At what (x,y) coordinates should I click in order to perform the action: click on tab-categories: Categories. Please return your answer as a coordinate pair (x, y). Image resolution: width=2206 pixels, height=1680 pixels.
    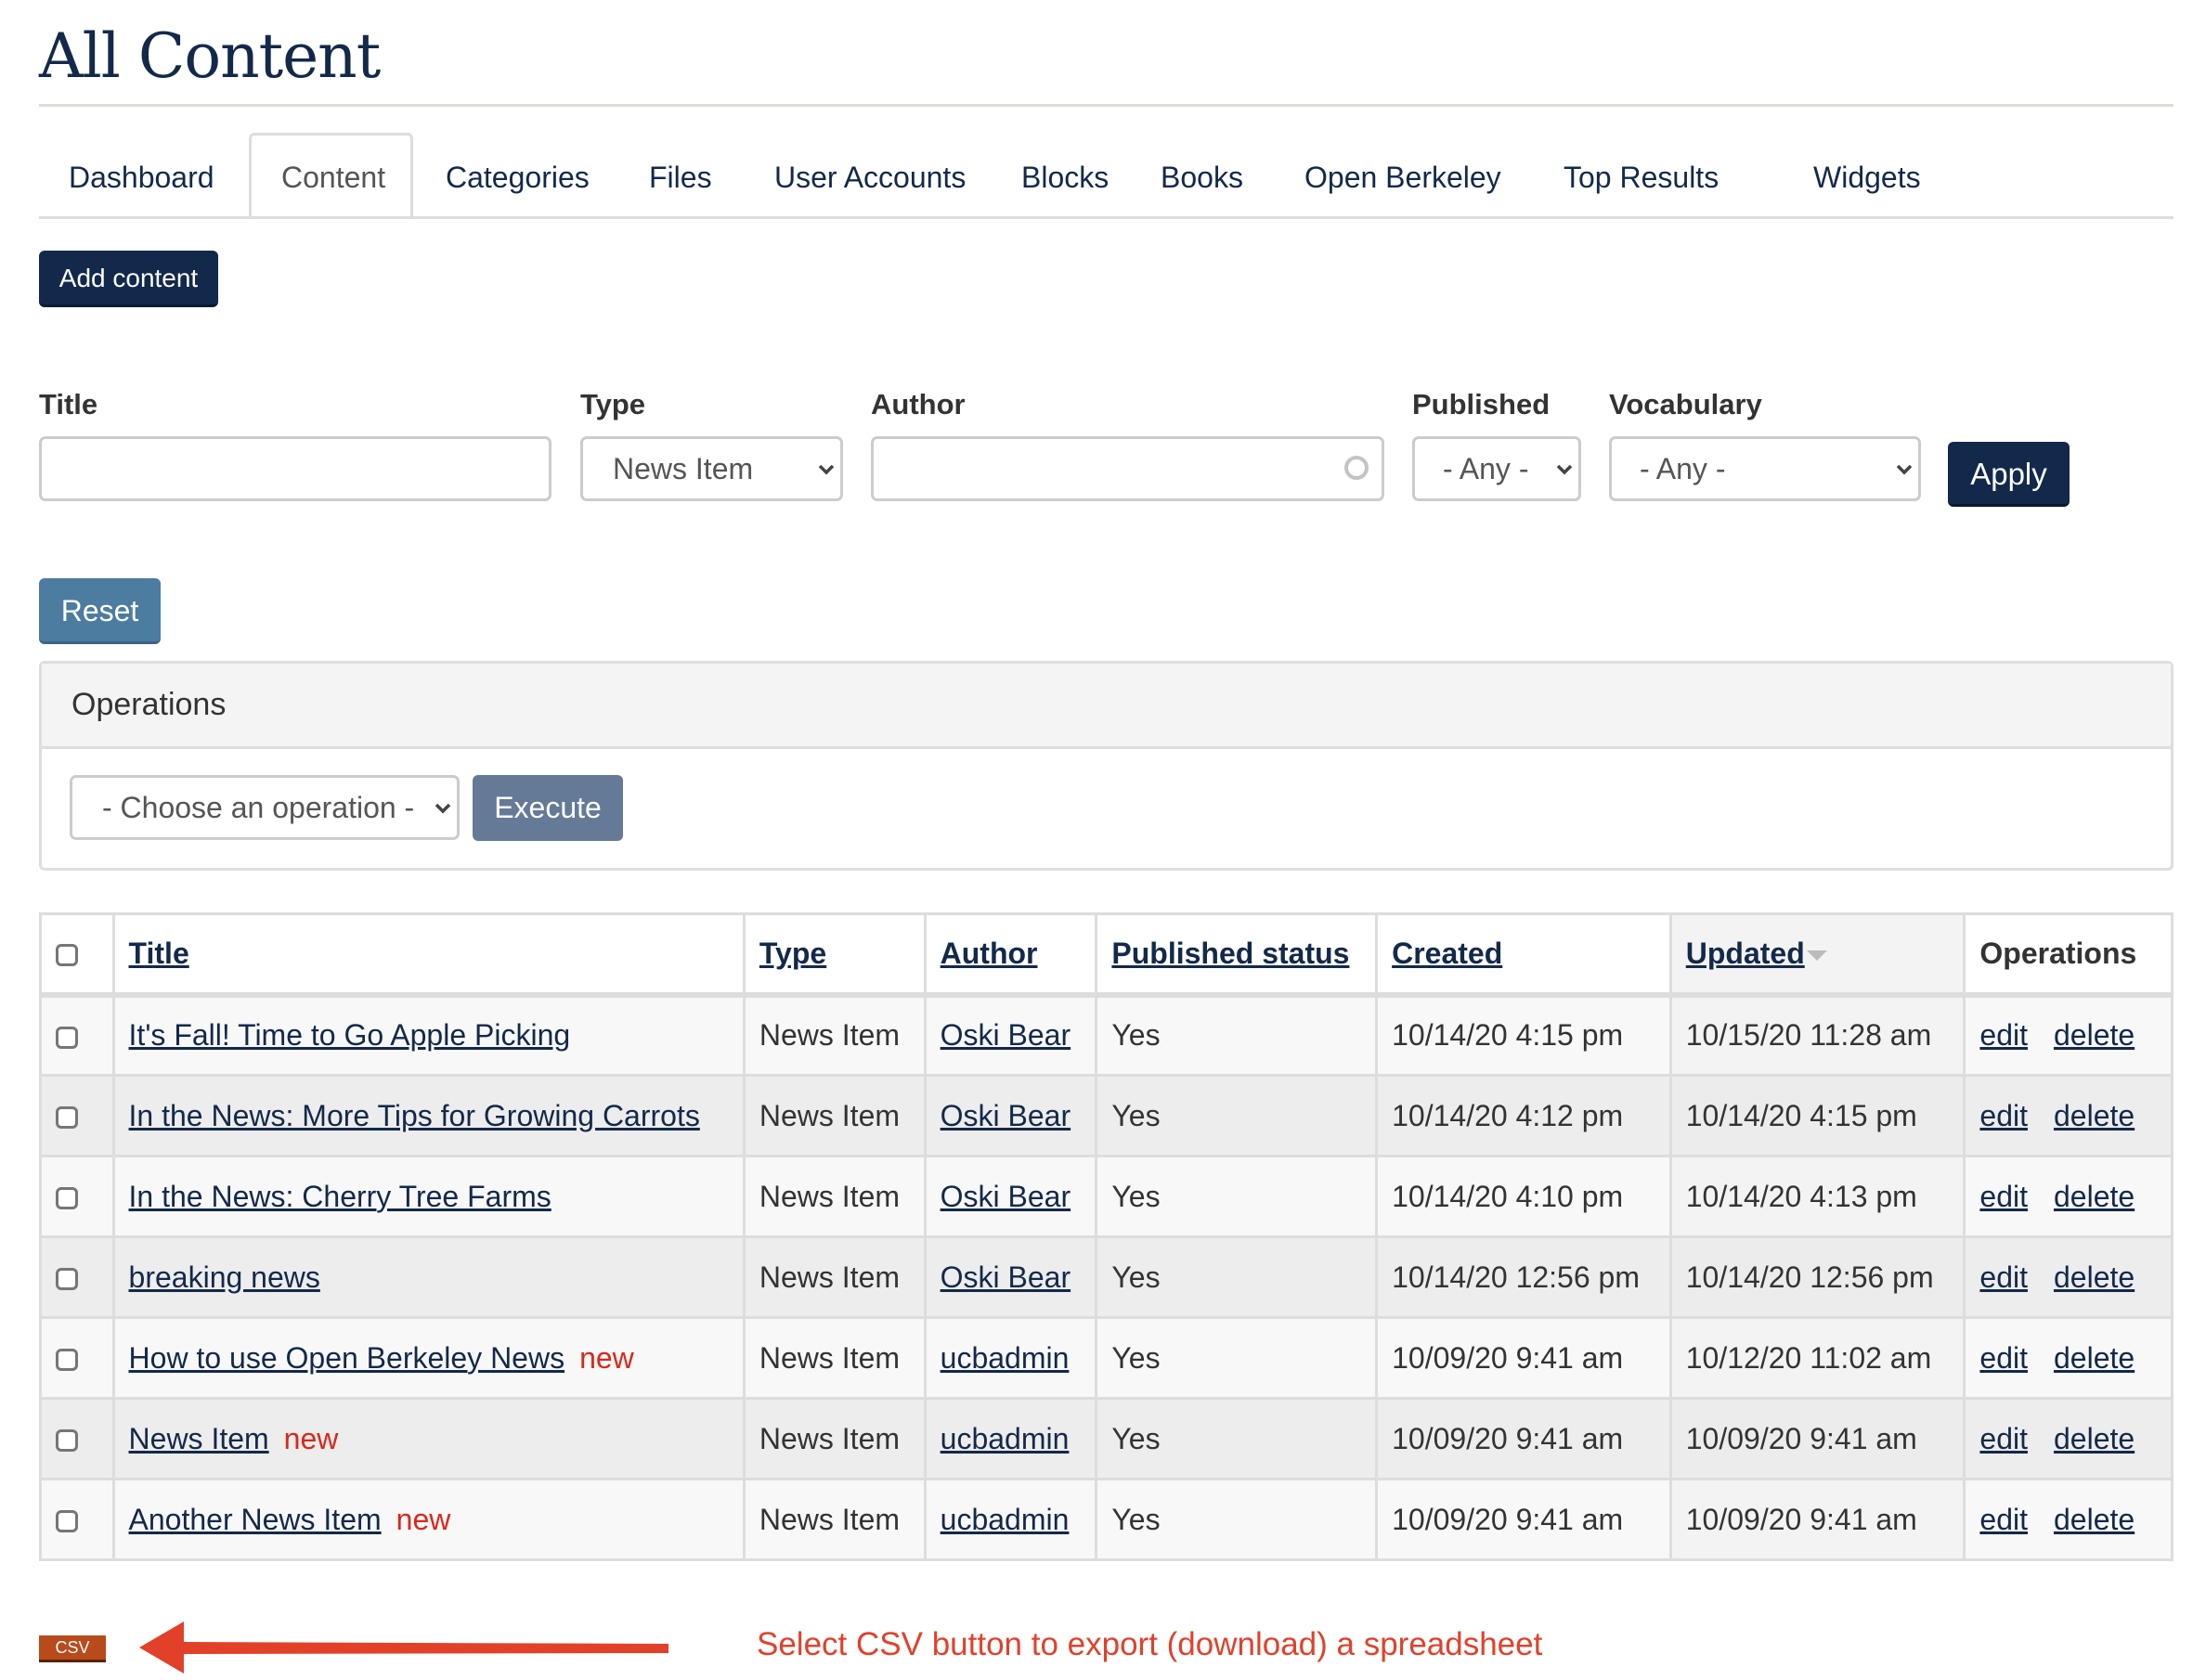
    Looking at the image, I should click on (517, 176).